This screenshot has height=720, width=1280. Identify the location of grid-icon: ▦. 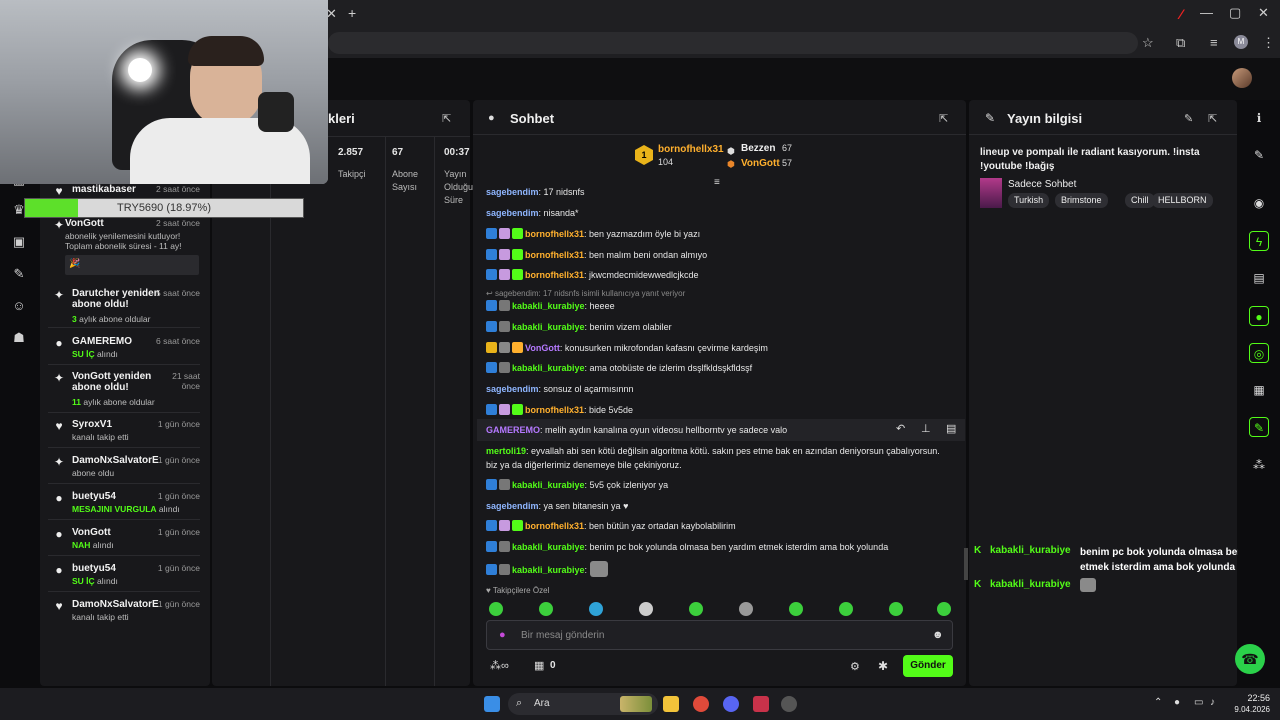
(1259, 390).